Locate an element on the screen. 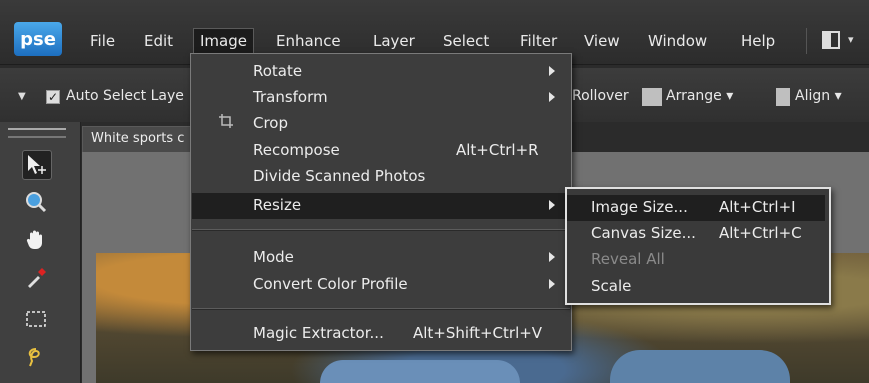  menu-item-image-size: Image Size... Alt+Ctrl+I is located at coordinates (696, 208).